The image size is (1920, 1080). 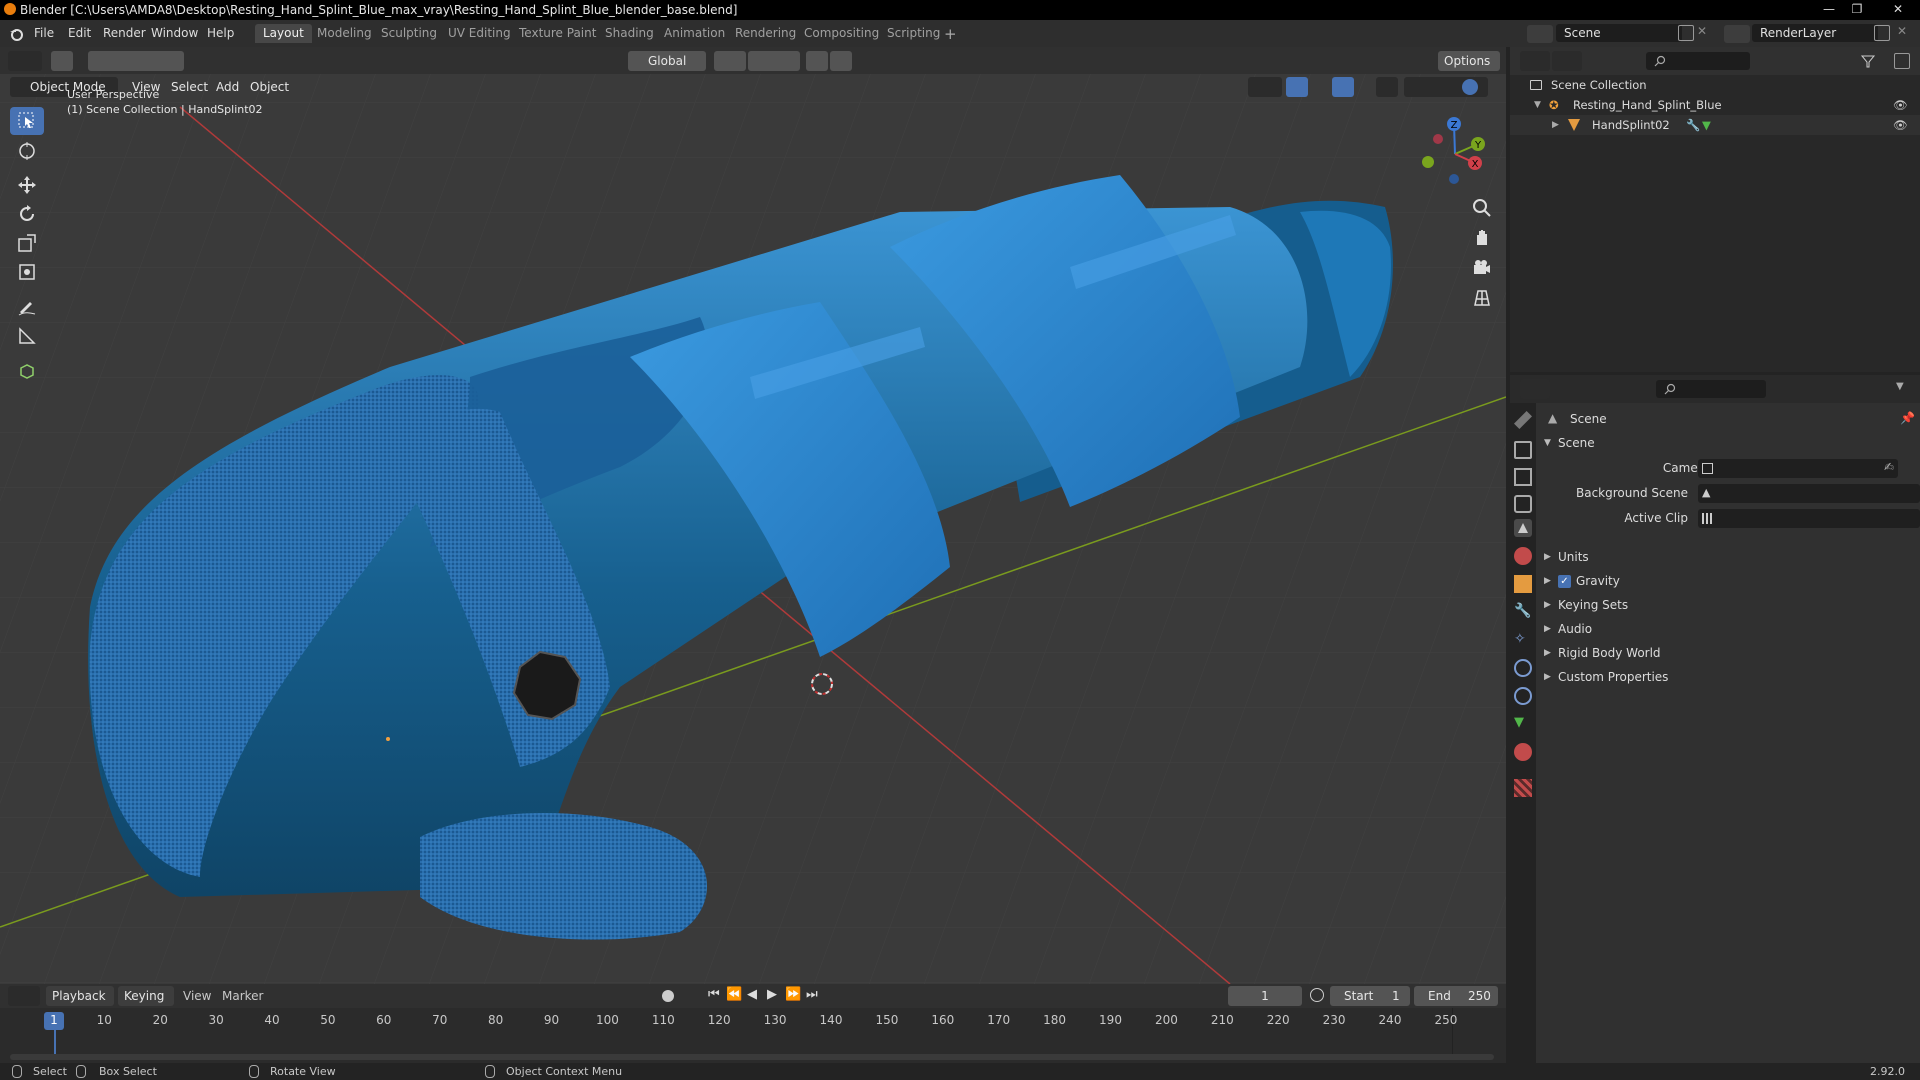 What do you see at coordinates (629, 33) in the screenshot?
I see `tab-shading: Shading` at bounding box center [629, 33].